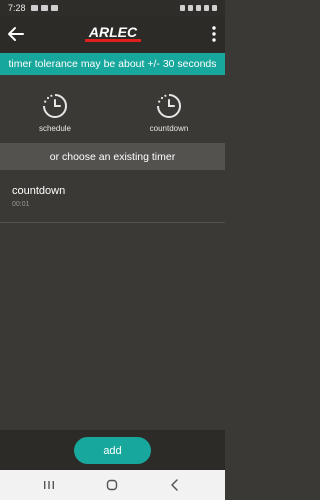  What do you see at coordinates (175, 485) in the screenshot?
I see `back-icon` at bounding box center [175, 485].